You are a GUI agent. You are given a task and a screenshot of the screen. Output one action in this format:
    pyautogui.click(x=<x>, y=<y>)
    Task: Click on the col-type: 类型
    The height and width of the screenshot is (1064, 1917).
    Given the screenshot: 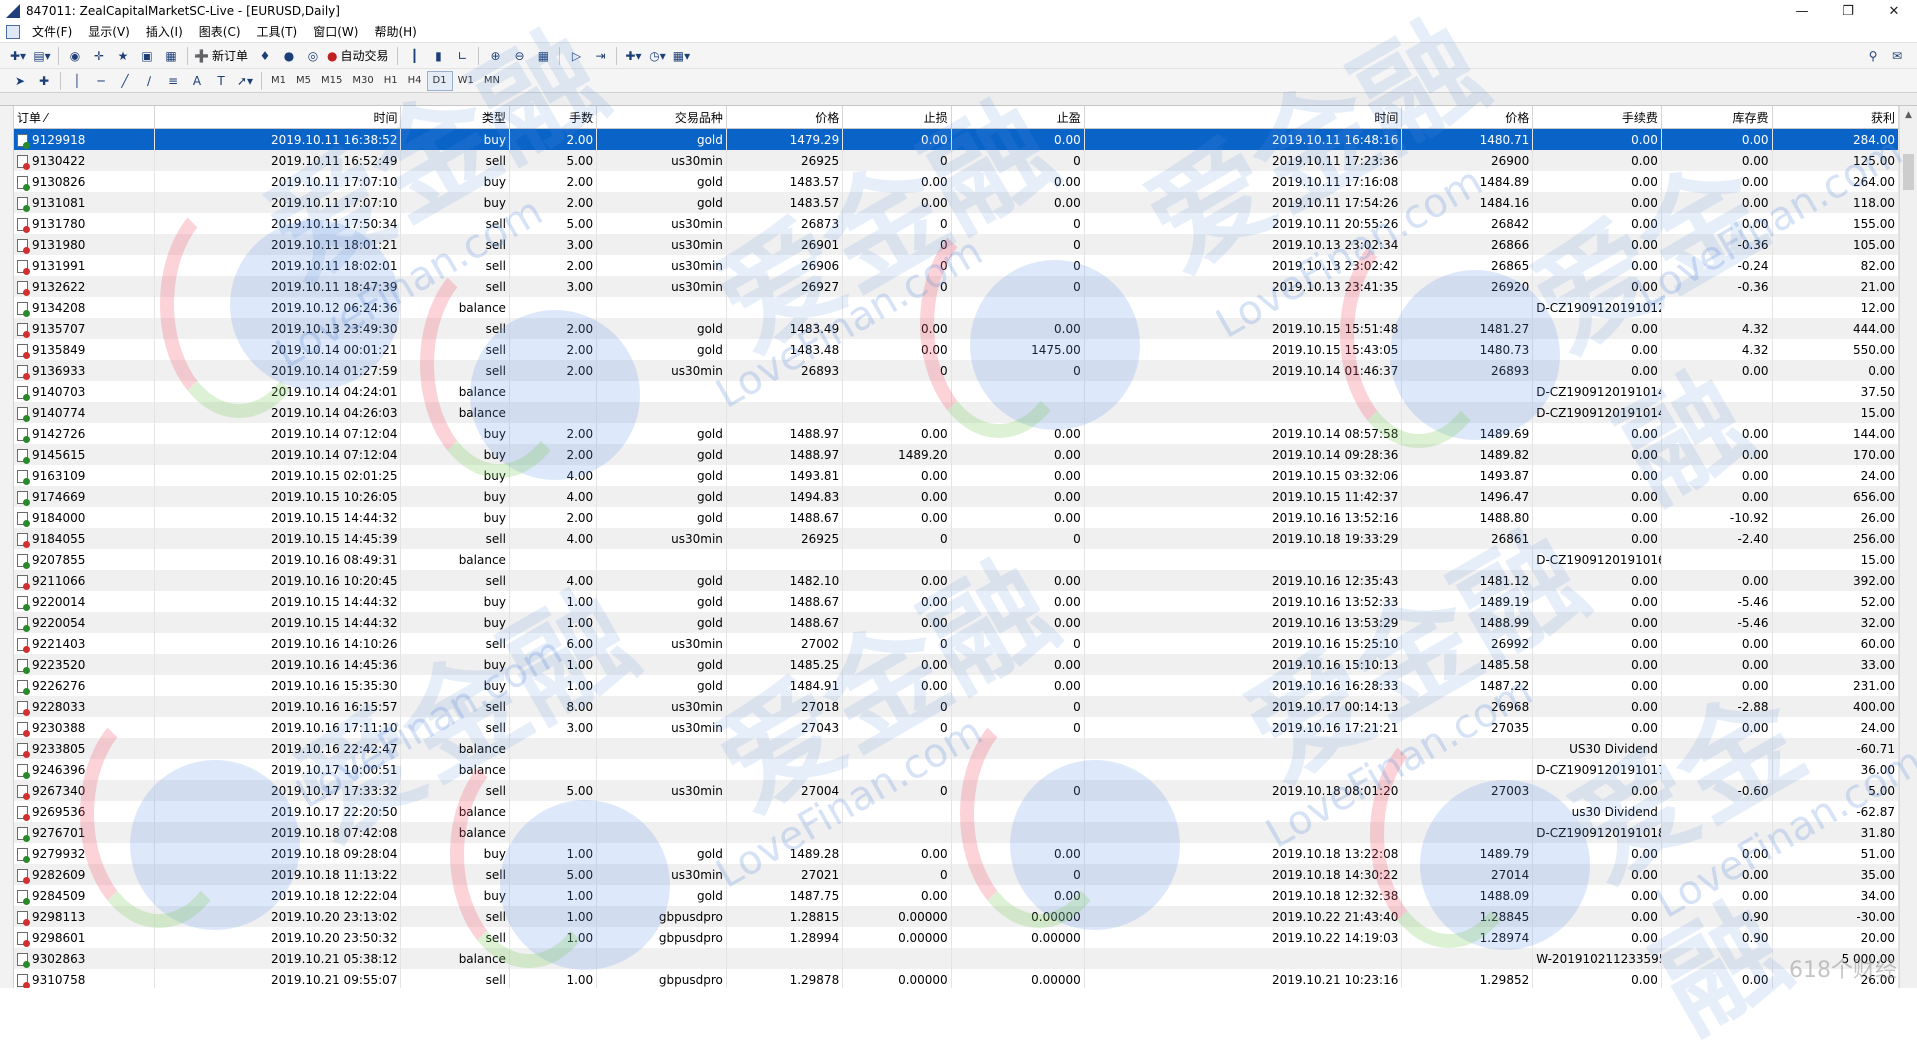 What is the action you would take?
    pyautogui.click(x=455, y=117)
    